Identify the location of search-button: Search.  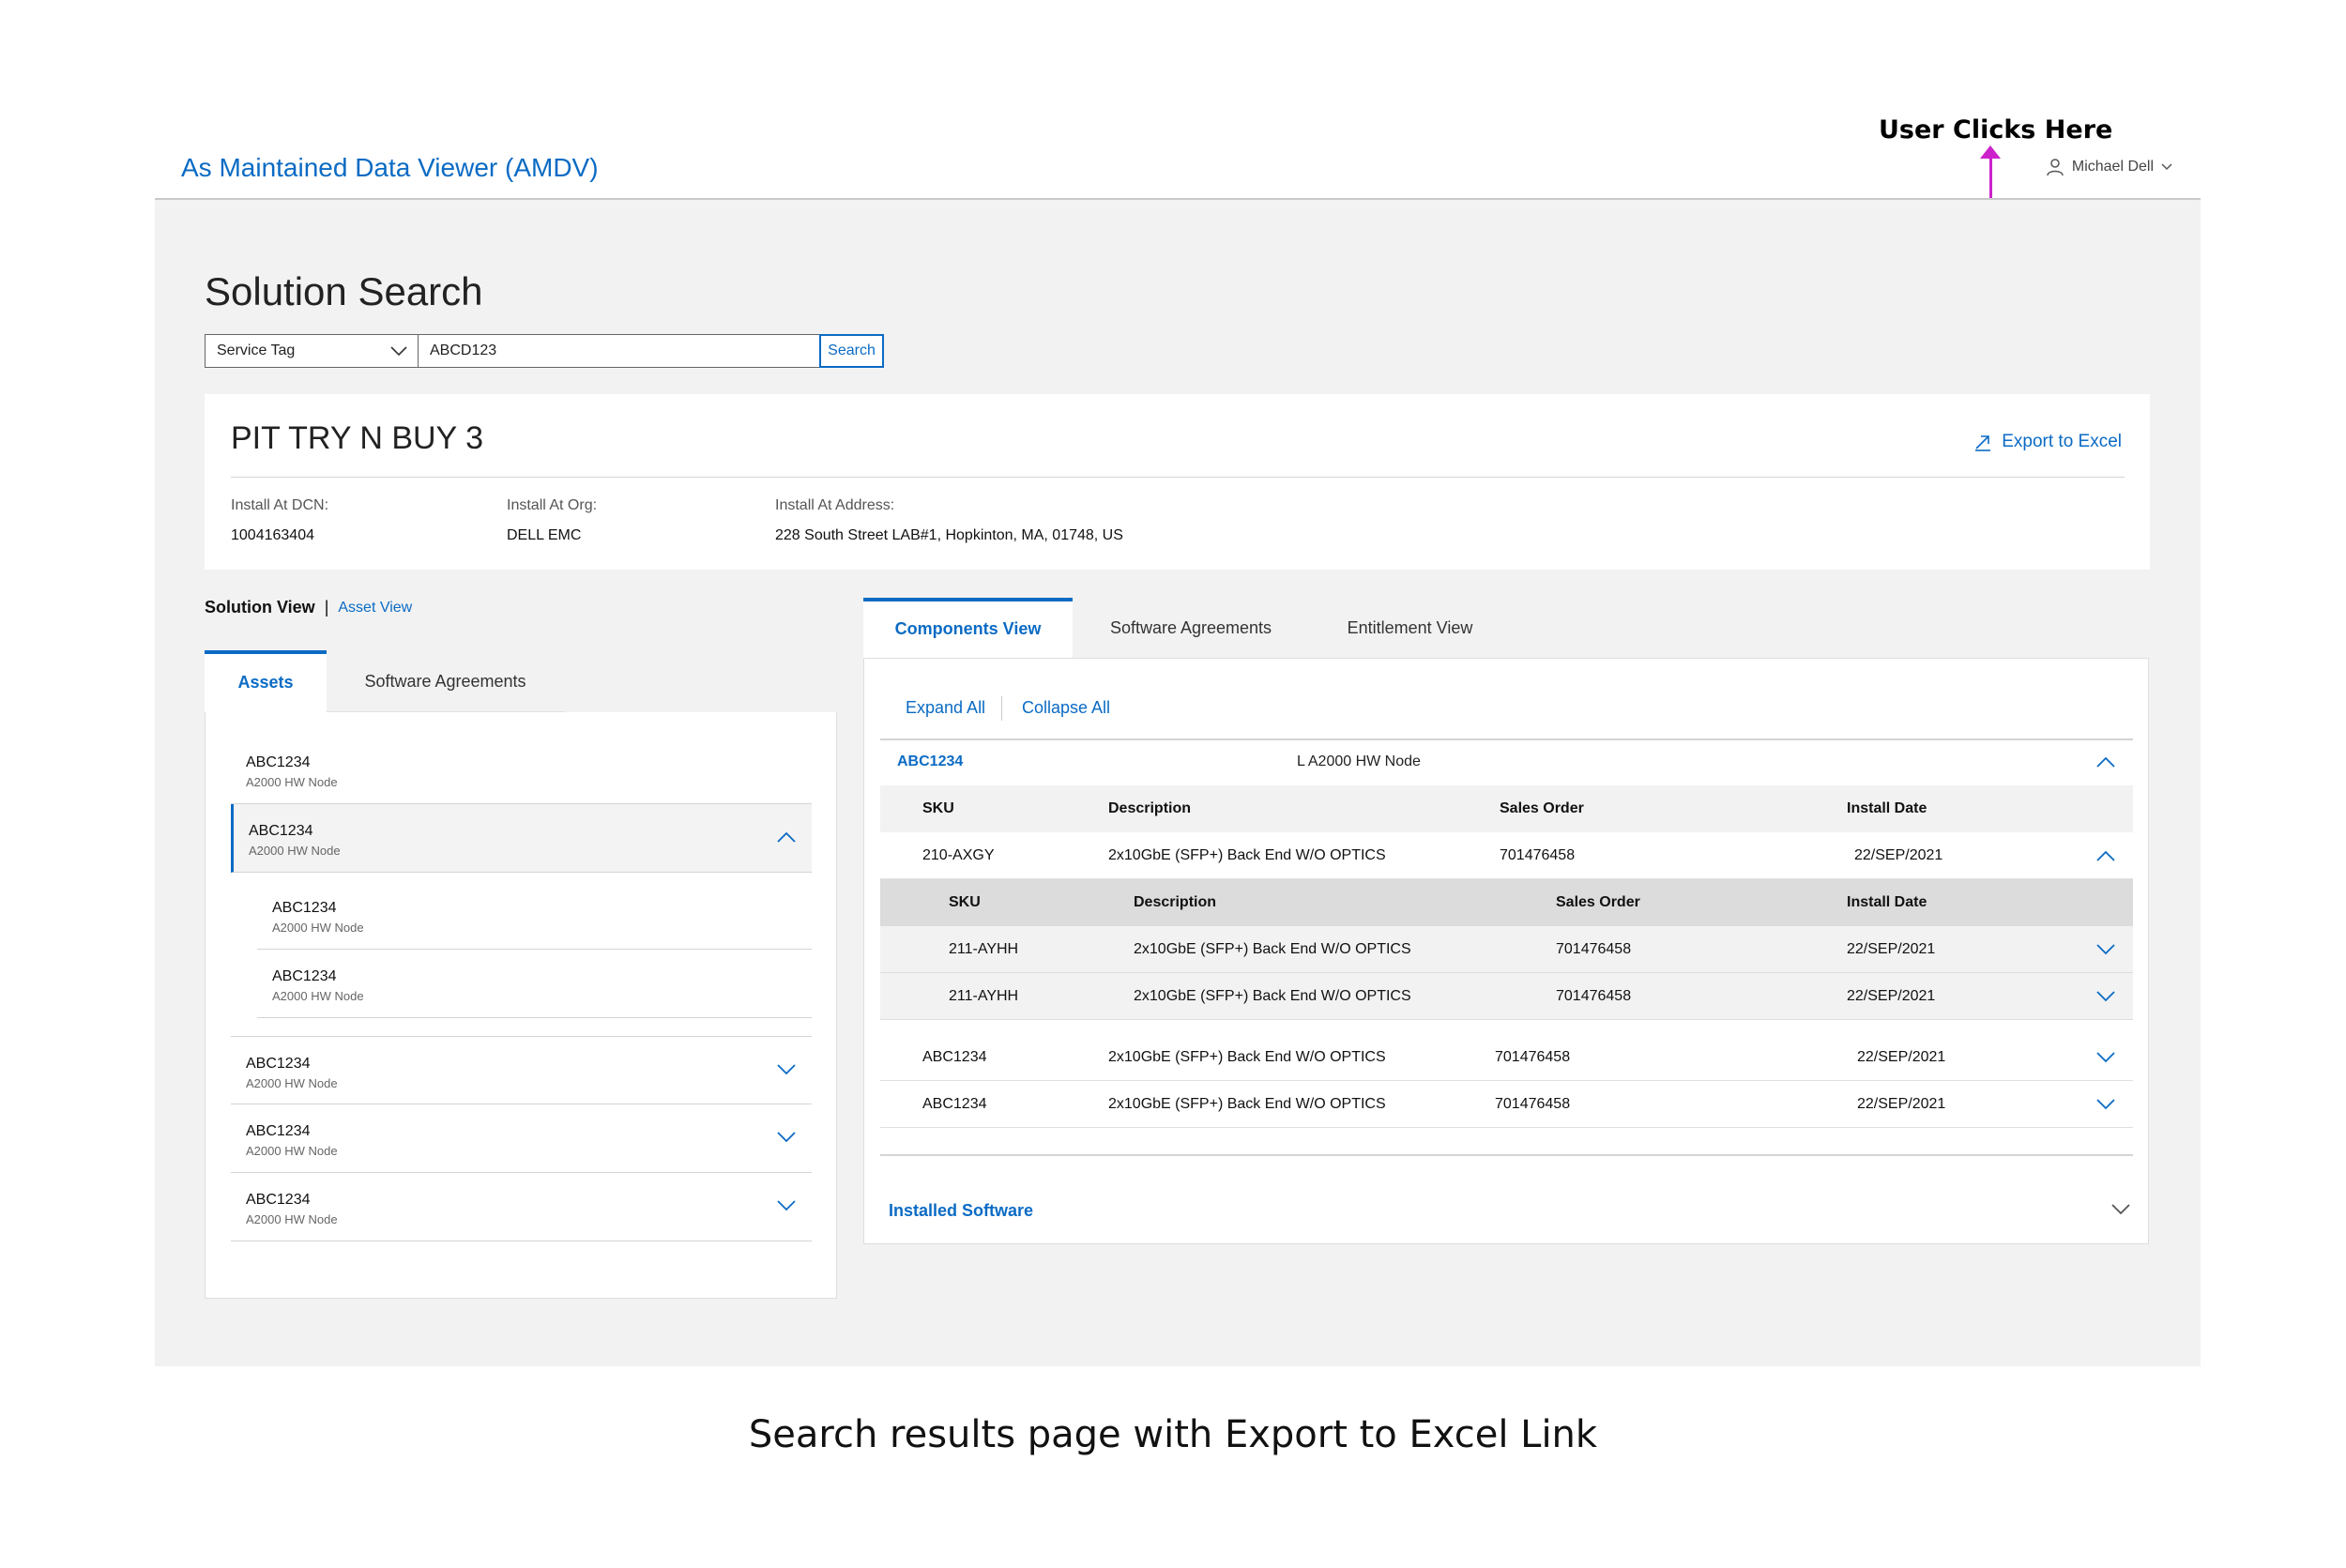
(851, 351).